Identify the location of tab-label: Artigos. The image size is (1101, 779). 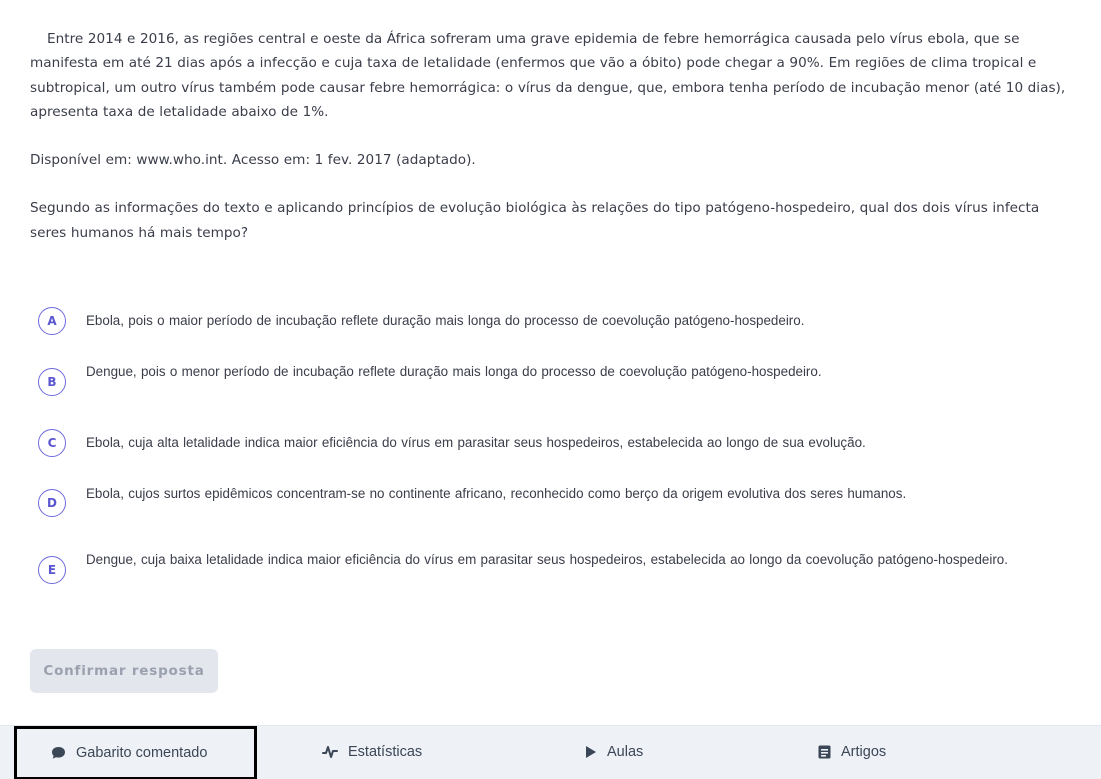
(864, 752).